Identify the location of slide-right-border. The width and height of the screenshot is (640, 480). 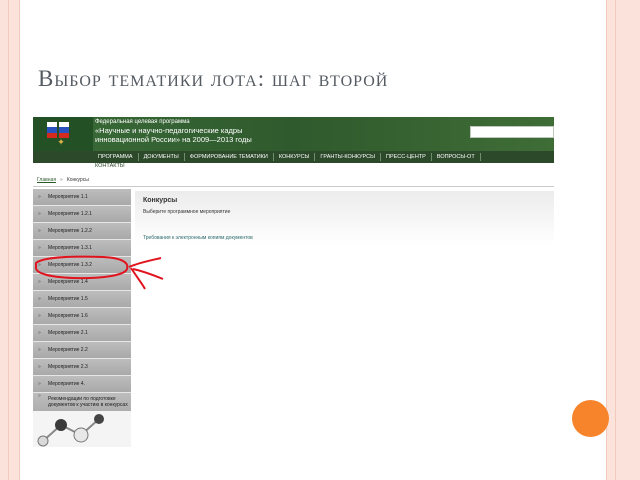
(623, 240).